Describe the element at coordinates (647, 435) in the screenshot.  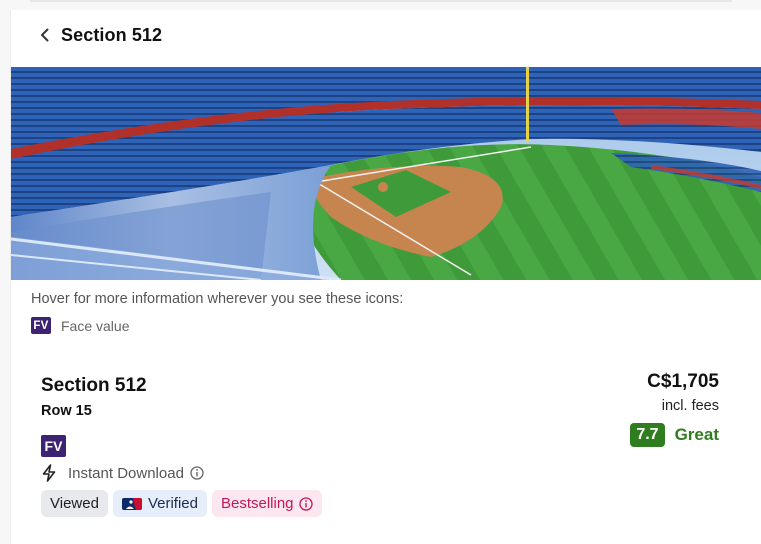
I see `deal-score: 7.7` at that location.